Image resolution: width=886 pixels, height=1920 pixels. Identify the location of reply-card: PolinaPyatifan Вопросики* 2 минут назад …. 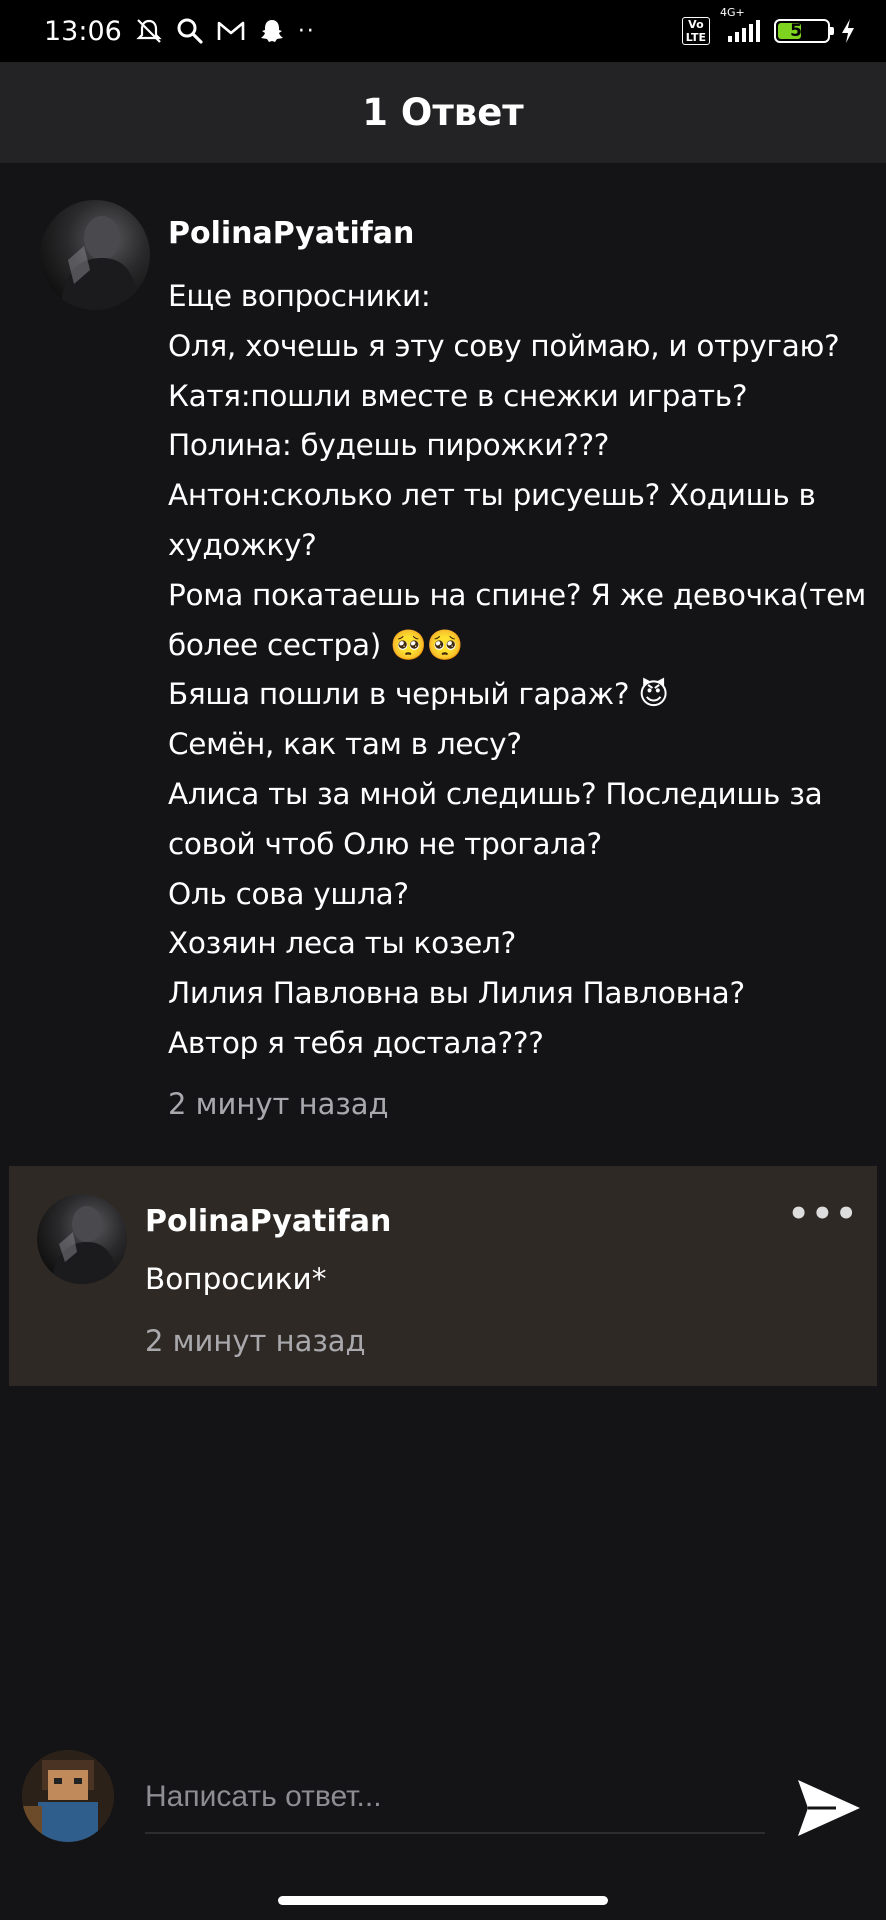
(443, 1276).